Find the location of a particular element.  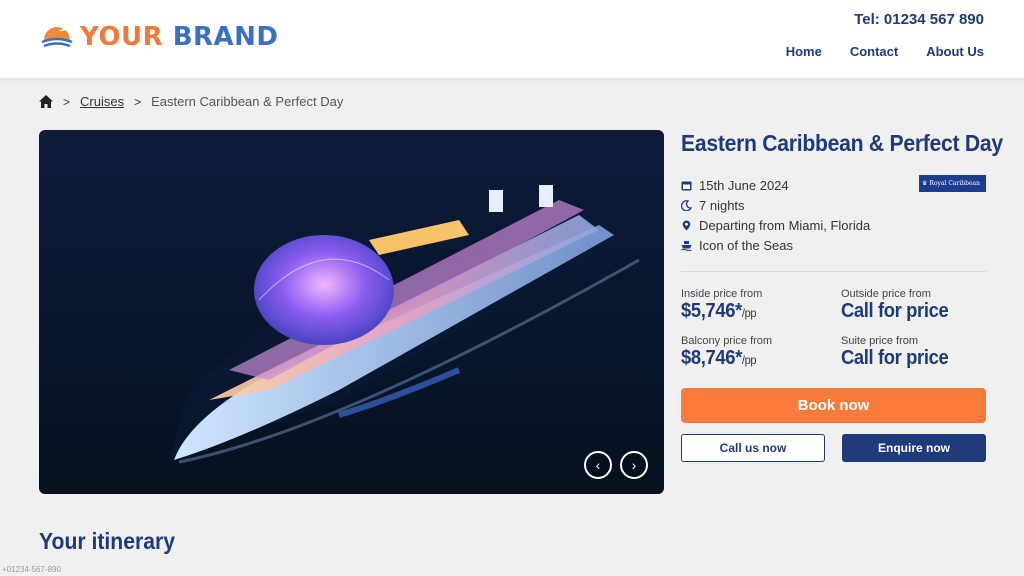

cruise-ship: Icon of the Seas is located at coordinates (746, 245).